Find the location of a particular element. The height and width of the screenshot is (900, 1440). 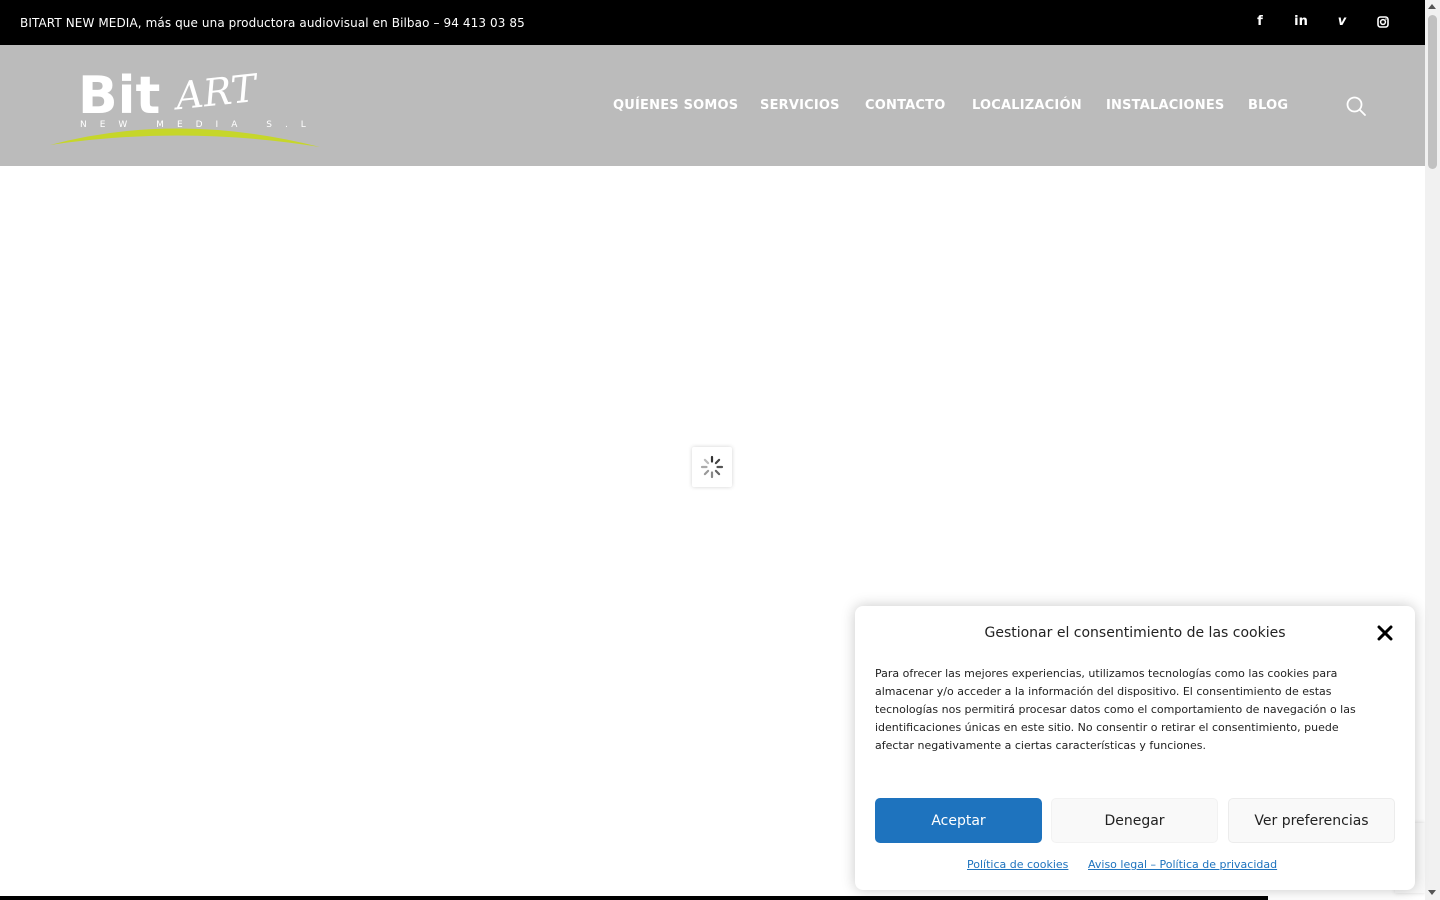

nav-blog: BLOG is located at coordinates (1268, 106).